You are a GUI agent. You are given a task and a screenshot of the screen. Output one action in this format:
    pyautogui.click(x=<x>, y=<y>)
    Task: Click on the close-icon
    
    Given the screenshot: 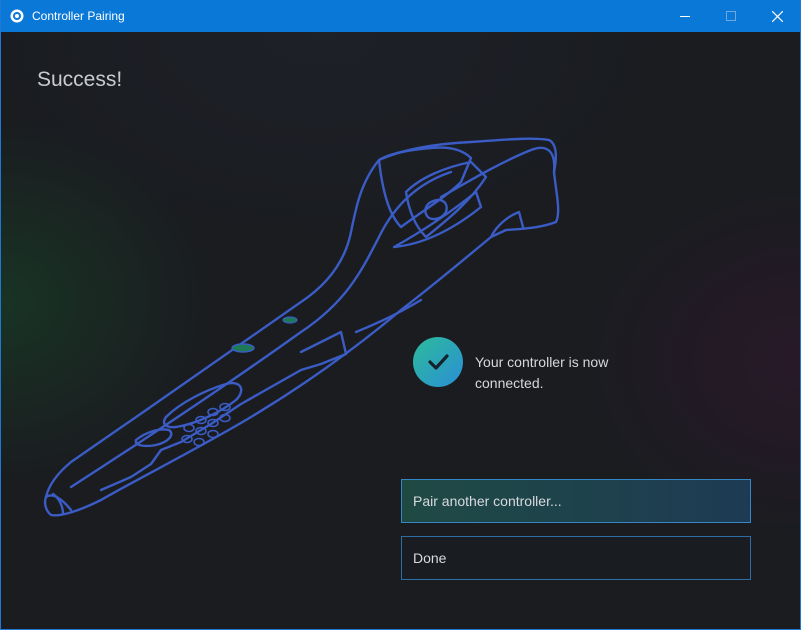 What is the action you would take?
    pyautogui.click(x=777, y=16)
    